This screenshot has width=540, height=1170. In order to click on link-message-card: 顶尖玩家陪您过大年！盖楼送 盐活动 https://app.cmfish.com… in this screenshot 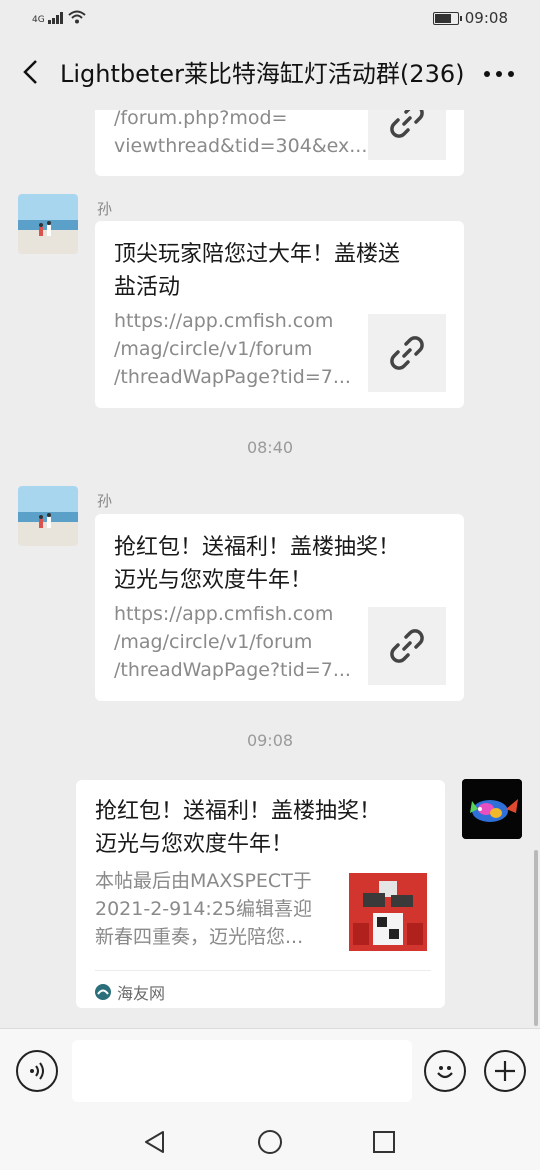, I will do `click(279, 314)`.